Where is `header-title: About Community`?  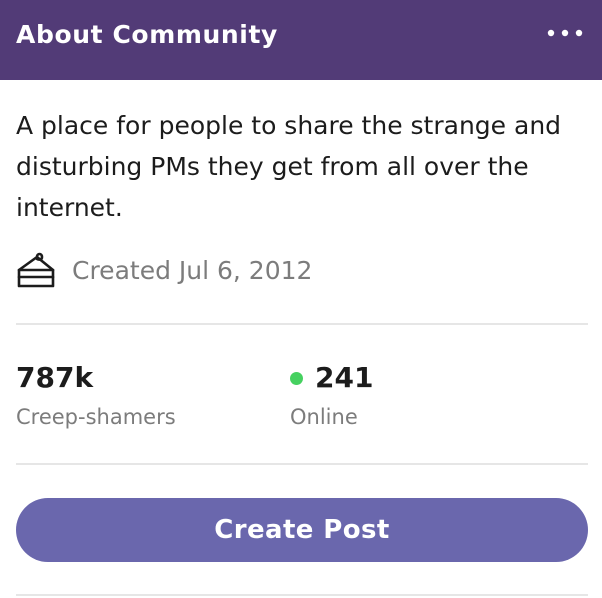
header-title: About Community is located at coordinates (147, 34).